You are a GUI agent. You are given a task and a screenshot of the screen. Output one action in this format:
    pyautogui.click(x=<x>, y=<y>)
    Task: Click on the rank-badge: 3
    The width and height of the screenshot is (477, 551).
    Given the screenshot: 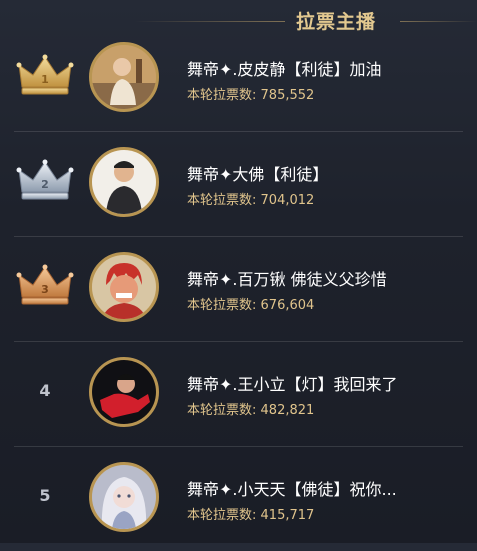 What is the action you would take?
    pyautogui.click(x=45, y=285)
    